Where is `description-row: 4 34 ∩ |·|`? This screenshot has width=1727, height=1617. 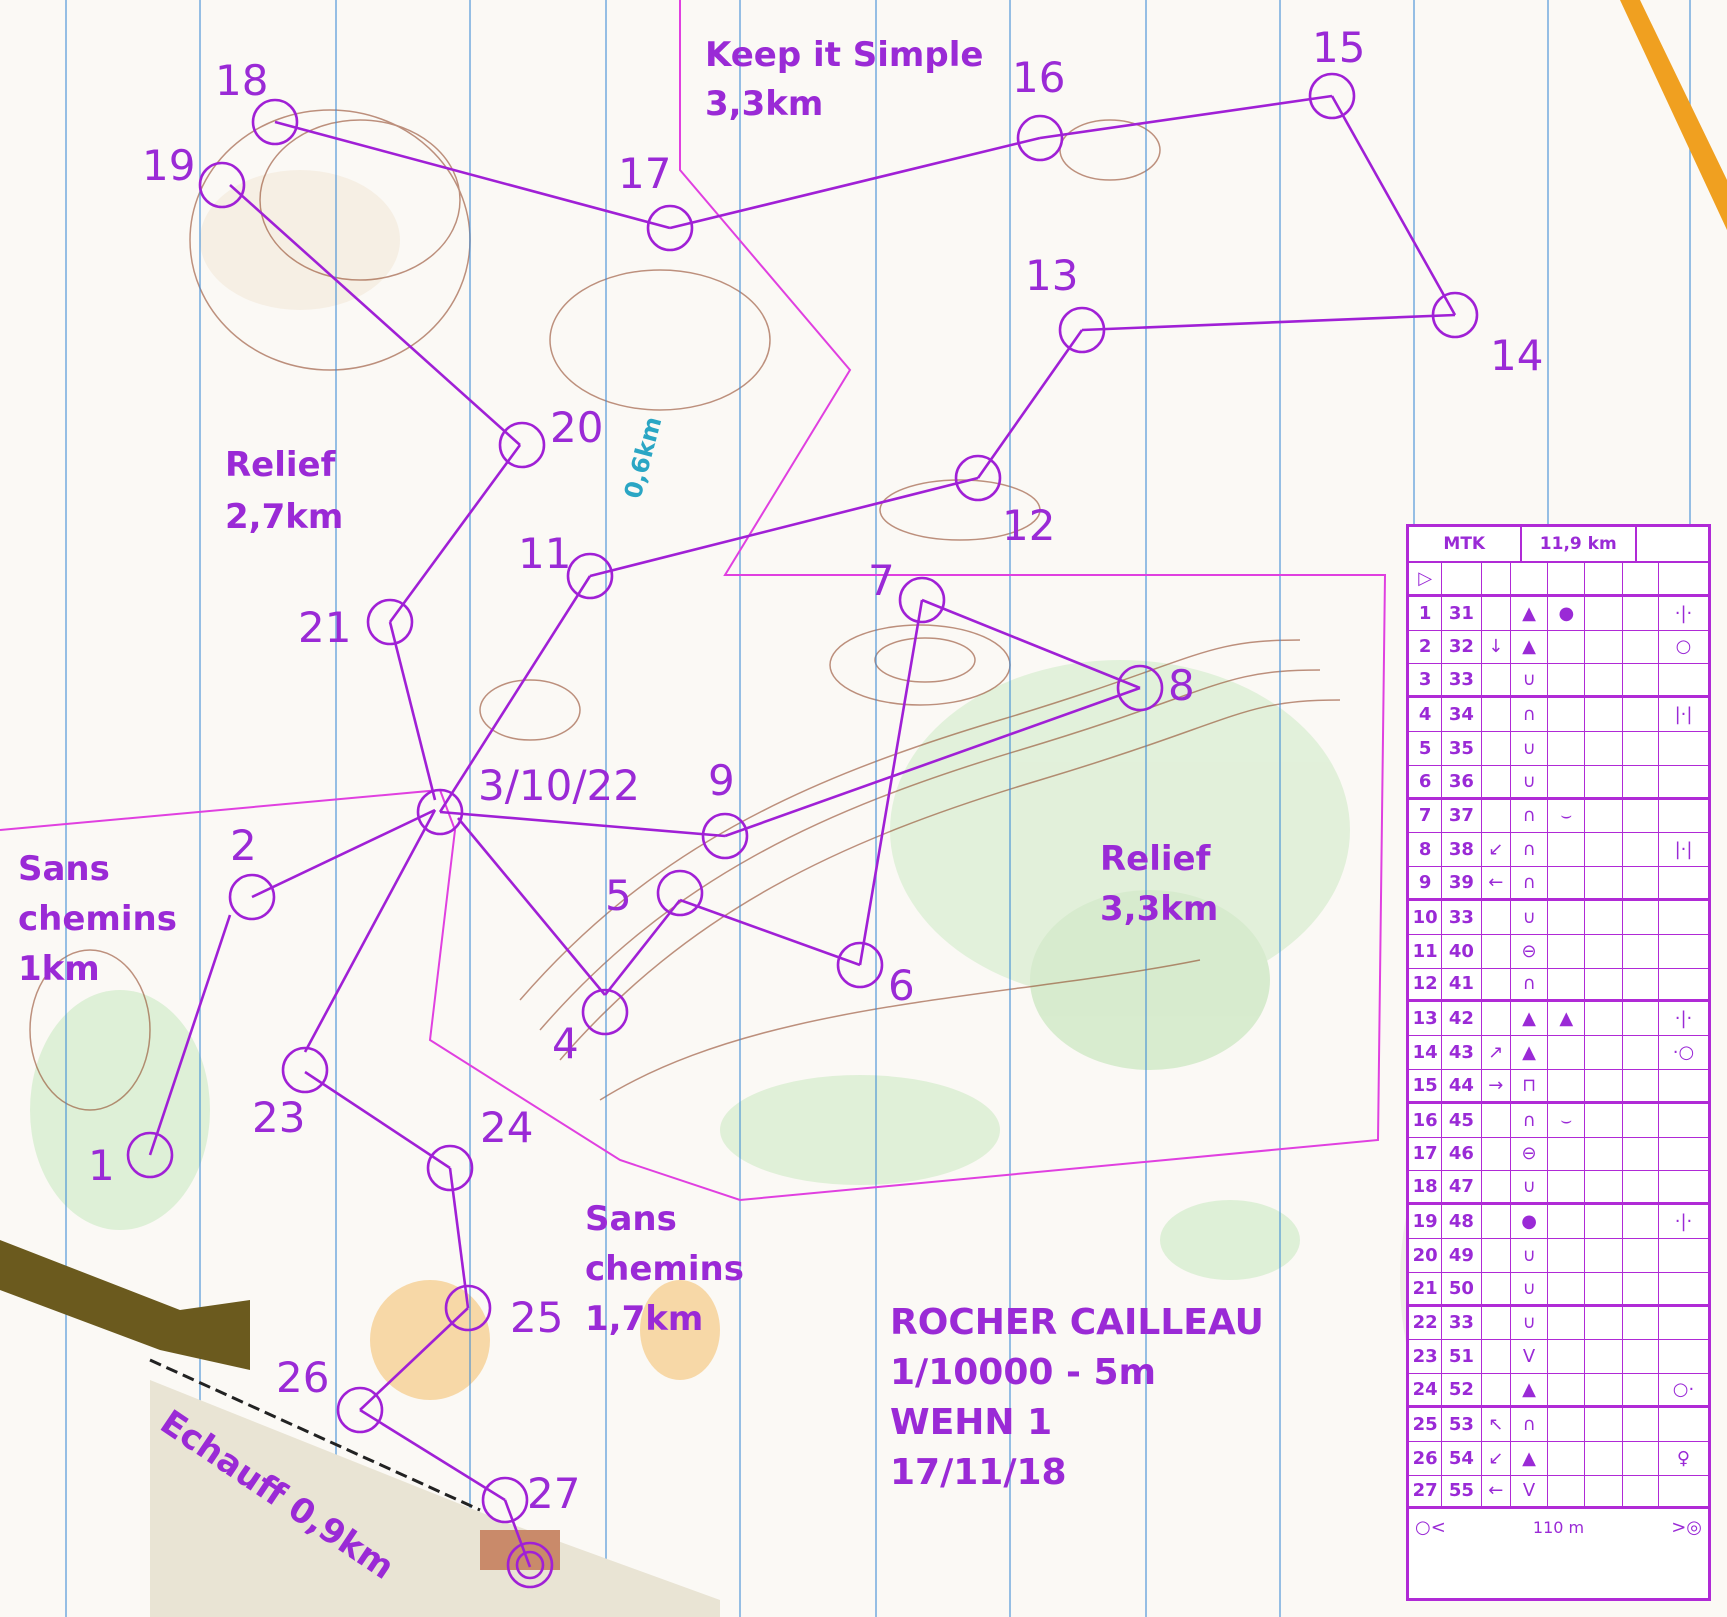 description-row: 4 34 ∩ |·| is located at coordinates (1558, 715).